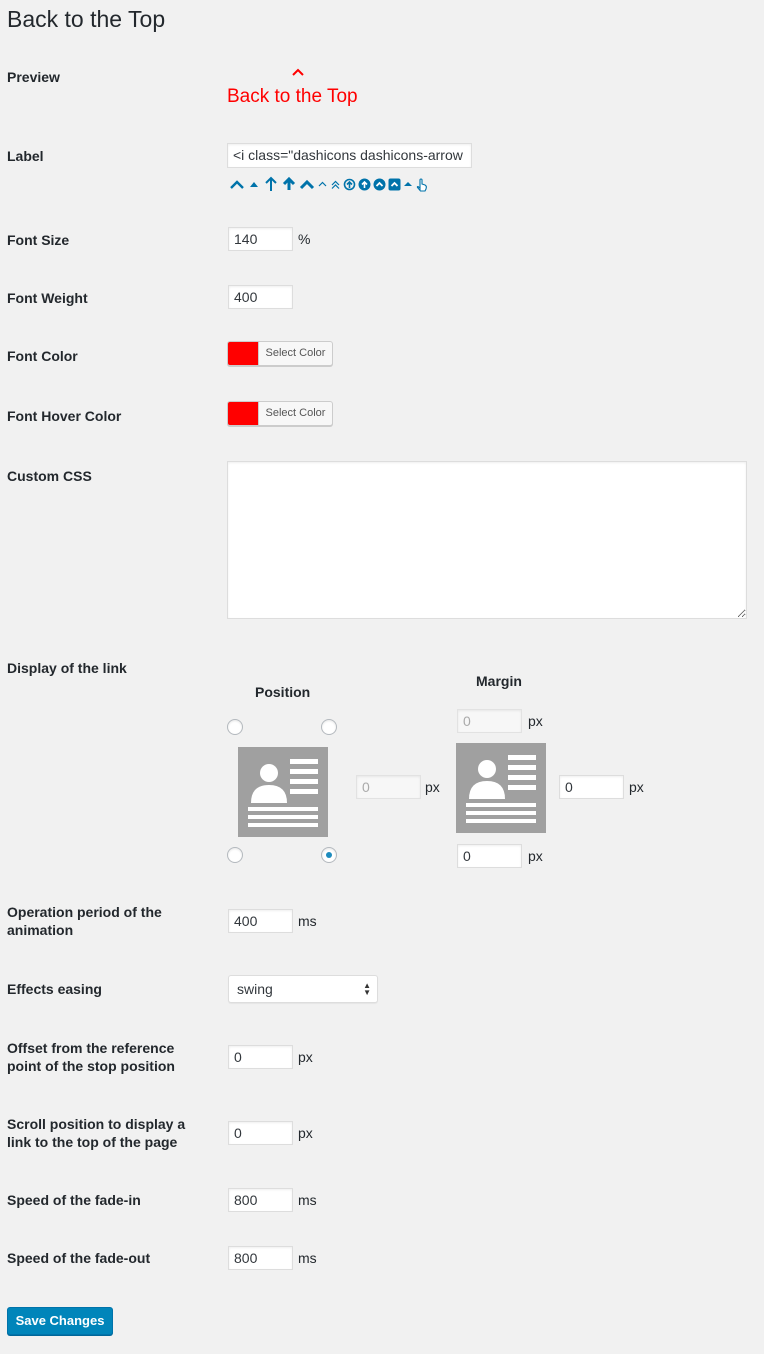 The width and height of the screenshot is (764, 1354). What do you see at coordinates (25, 156) in the screenshot?
I see `label-field-label: Label` at bounding box center [25, 156].